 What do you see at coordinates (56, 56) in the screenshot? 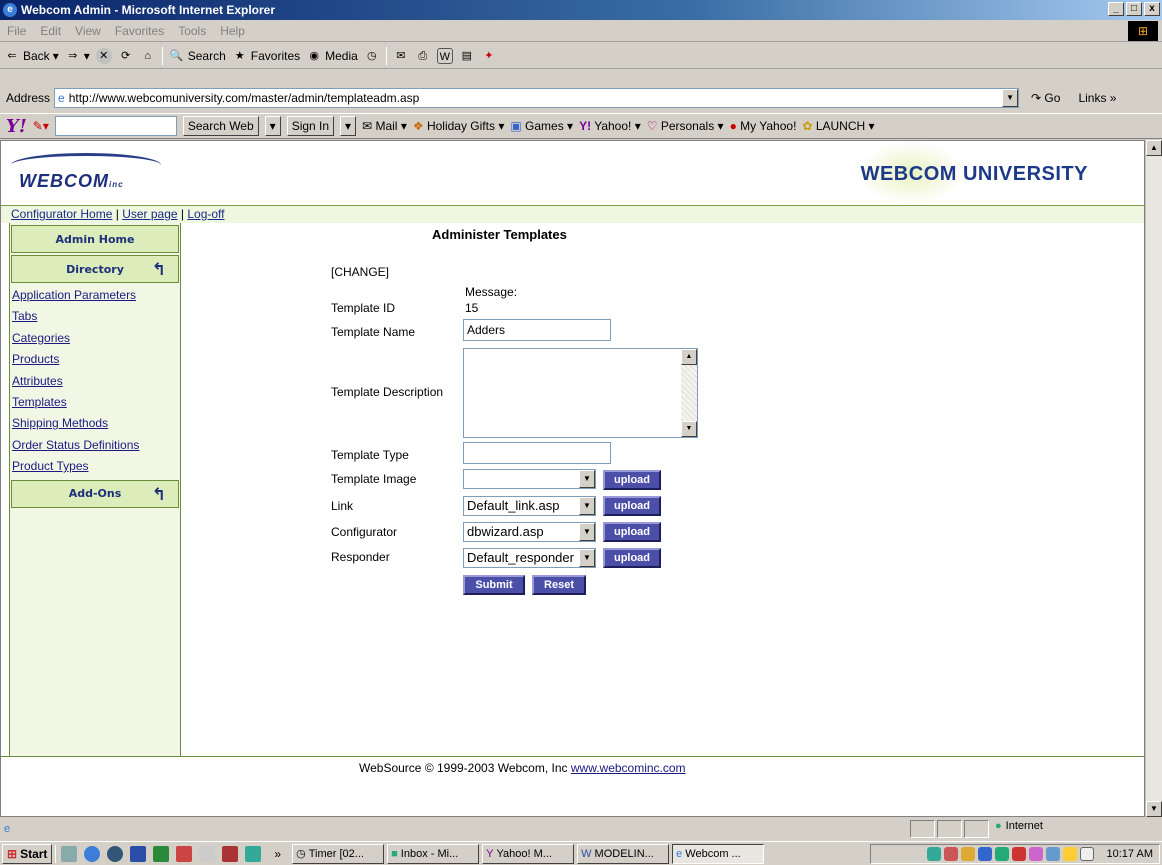
I see `back-dropdown-icon: ▾` at bounding box center [56, 56].